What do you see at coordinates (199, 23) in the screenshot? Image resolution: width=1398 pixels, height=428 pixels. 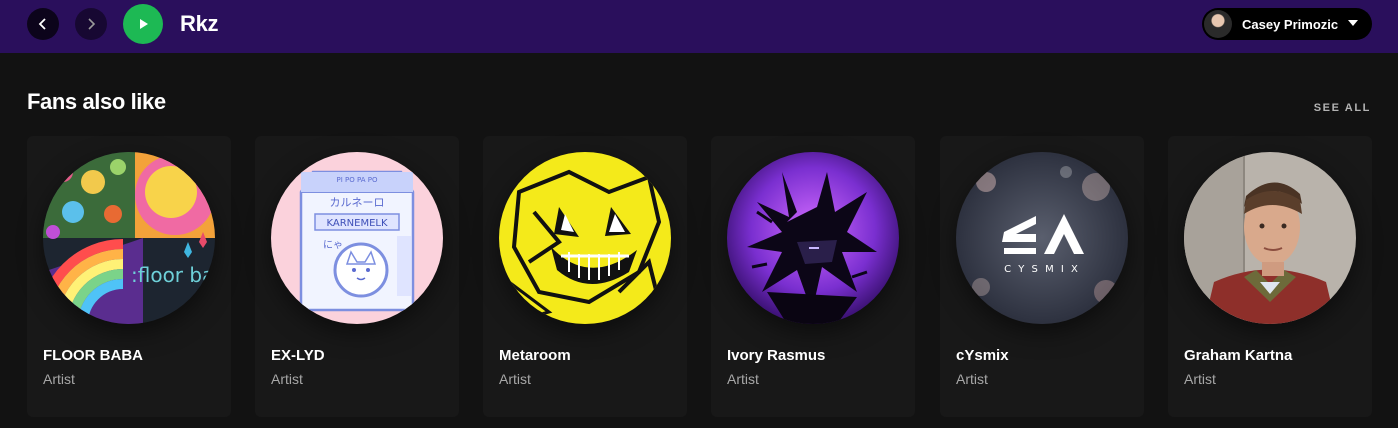 I see `artist-title: Rkz` at bounding box center [199, 23].